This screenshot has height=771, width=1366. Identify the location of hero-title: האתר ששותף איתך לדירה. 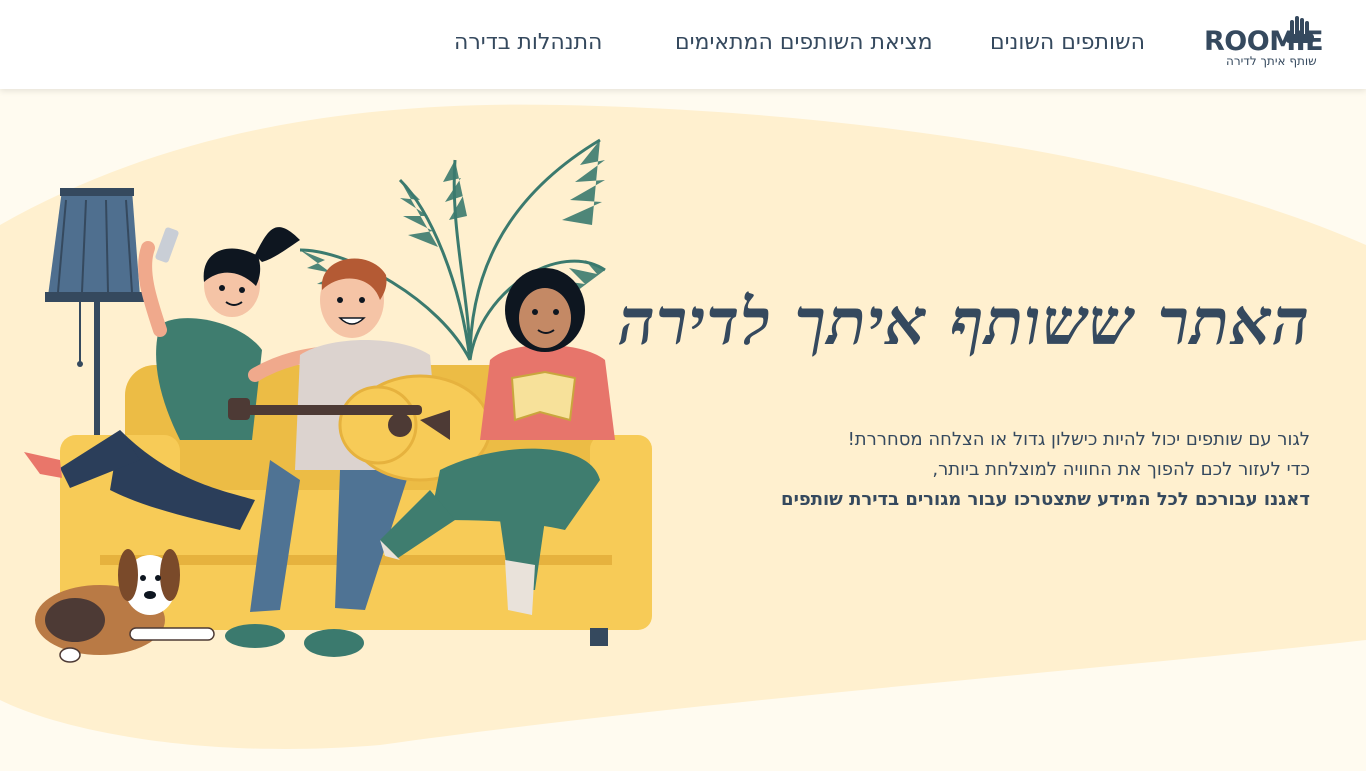
(964, 322).